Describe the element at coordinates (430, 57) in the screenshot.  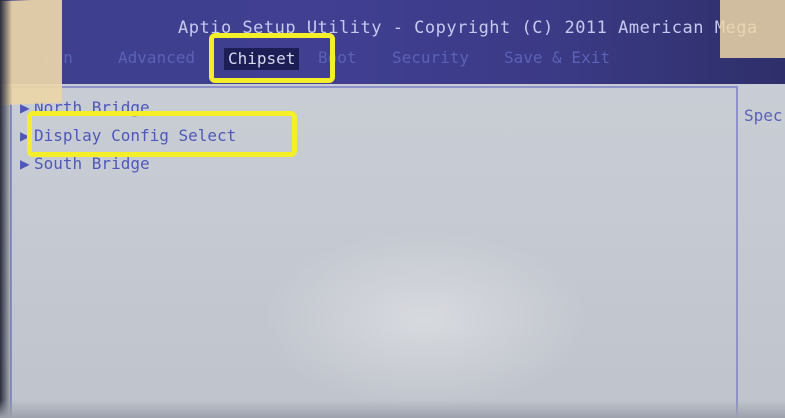
I see `menu-tab-security: Security` at that location.